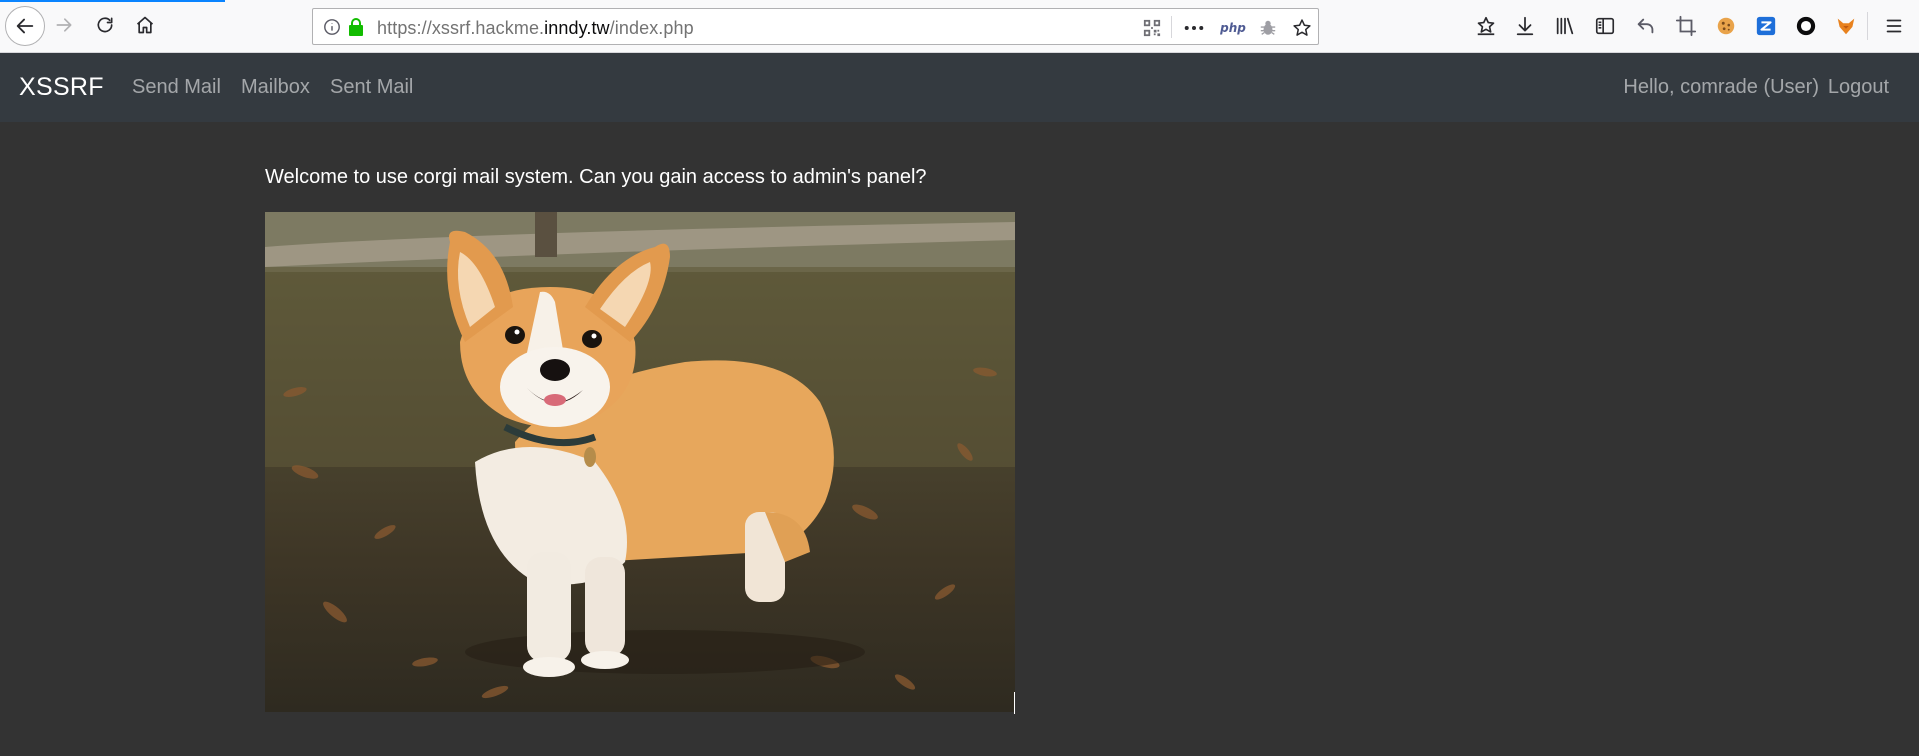 The height and width of the screenshot is (756, 1919). I want to click on more-dots-icon, so click(1194, 28).